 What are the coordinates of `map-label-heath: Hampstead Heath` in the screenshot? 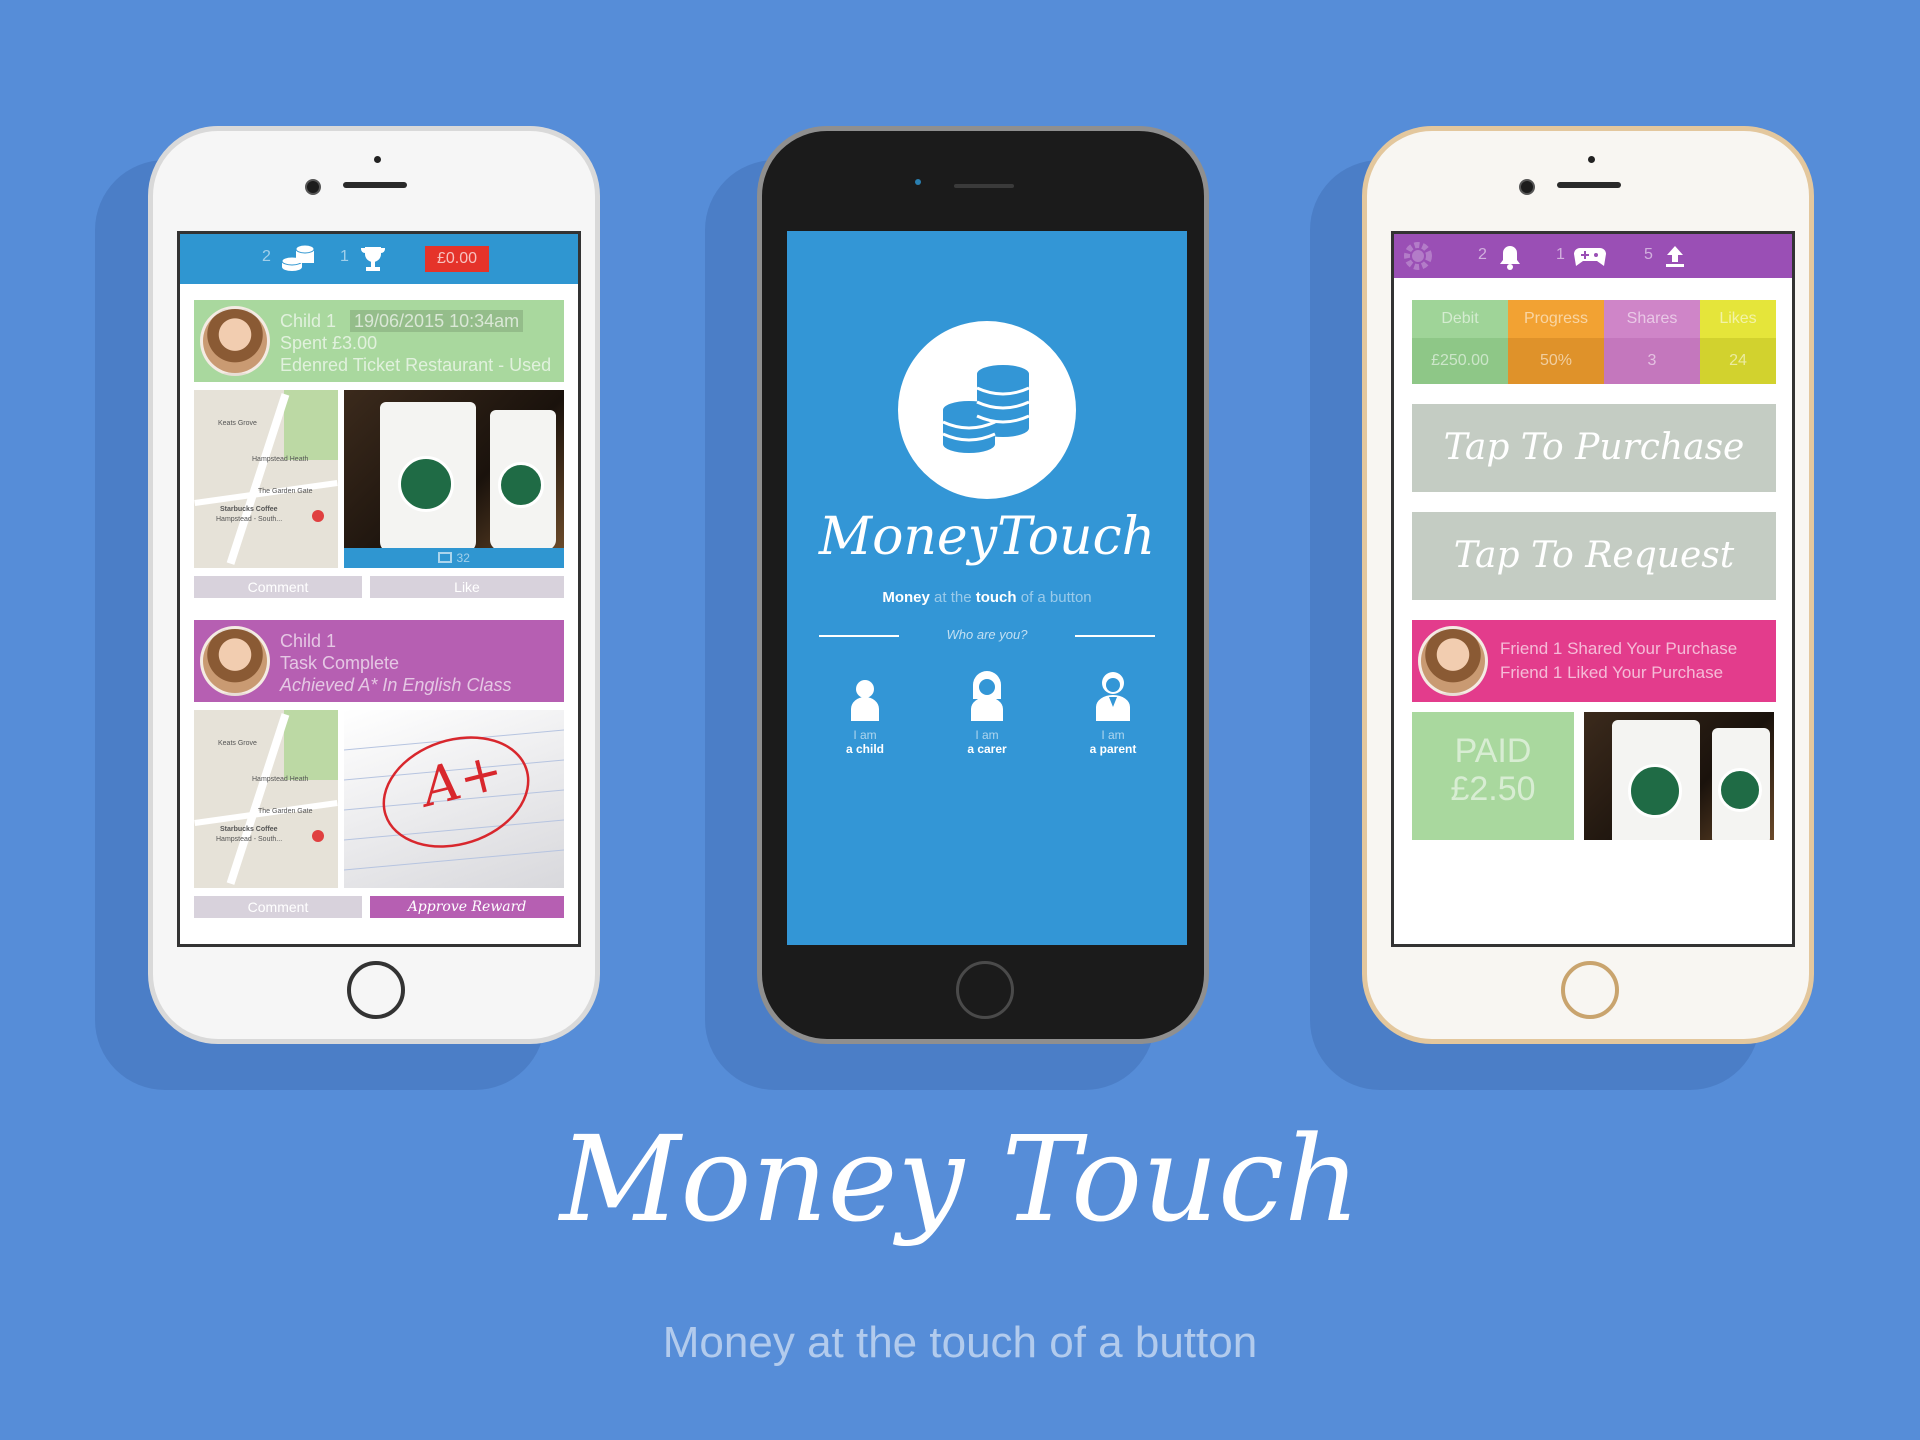 It's located at (280, 779).